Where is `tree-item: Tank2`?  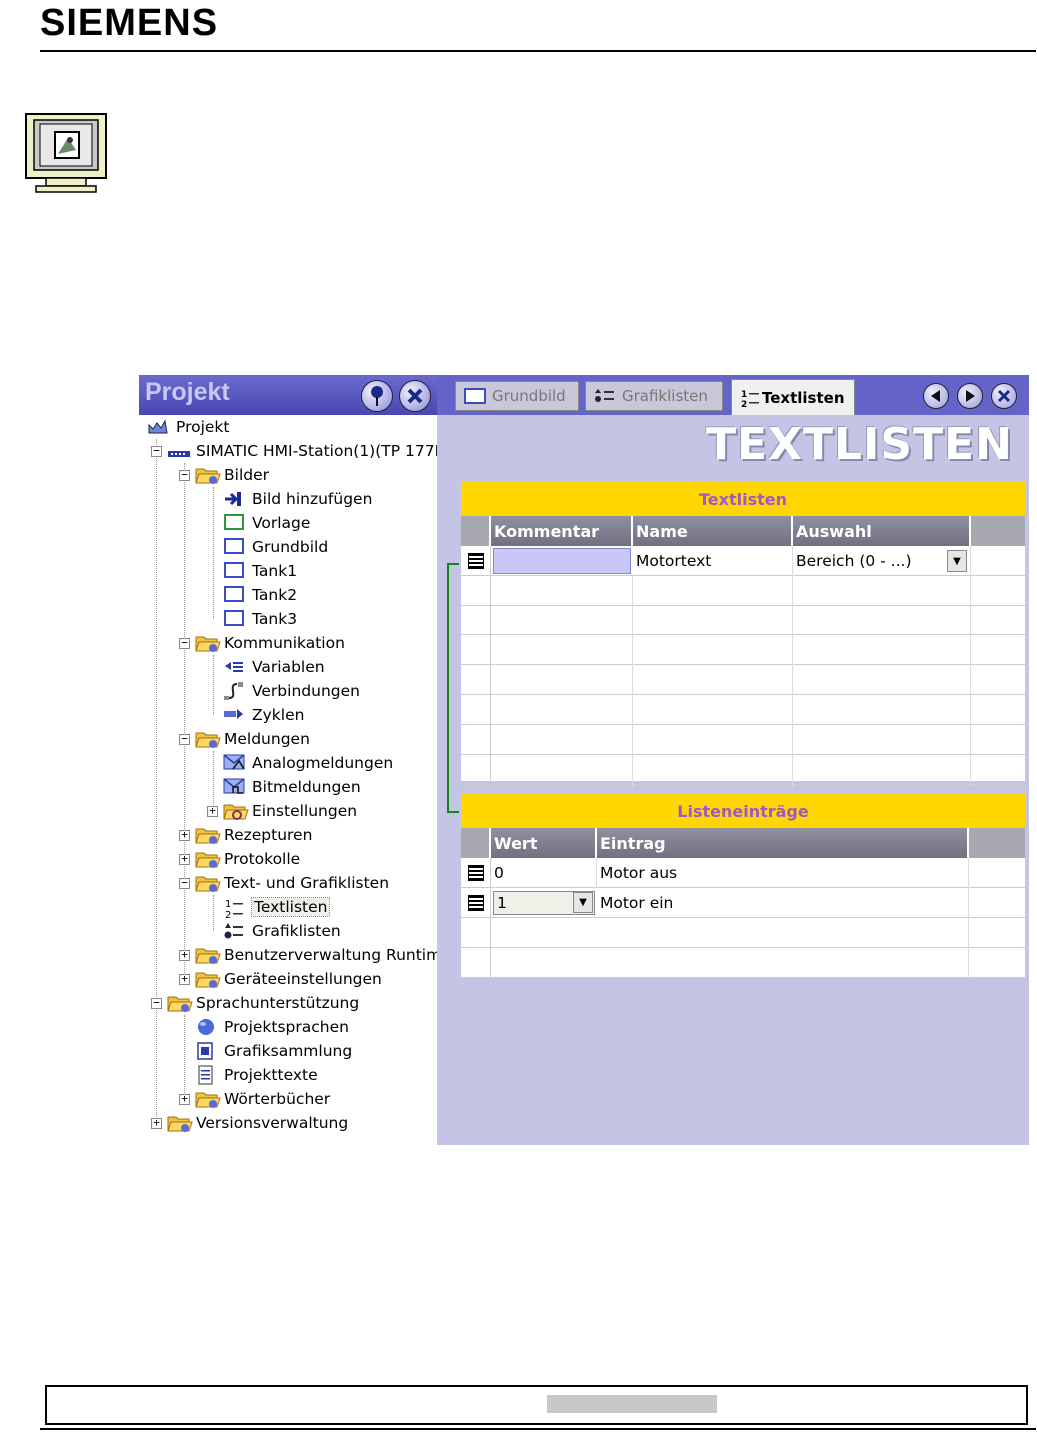 tree-item: Tank2 is located at coordinates (260, 595).